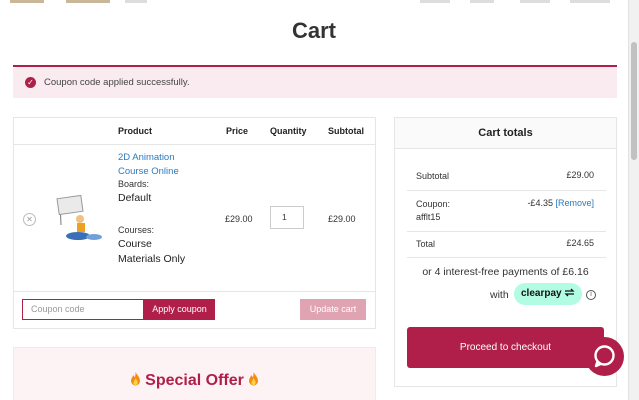 This screenshot has height=400, width=639. What do you see at coordinates (634, 101) in the screenshot?
I see `scrollbar-thumb` at bounding box center [634, 101].